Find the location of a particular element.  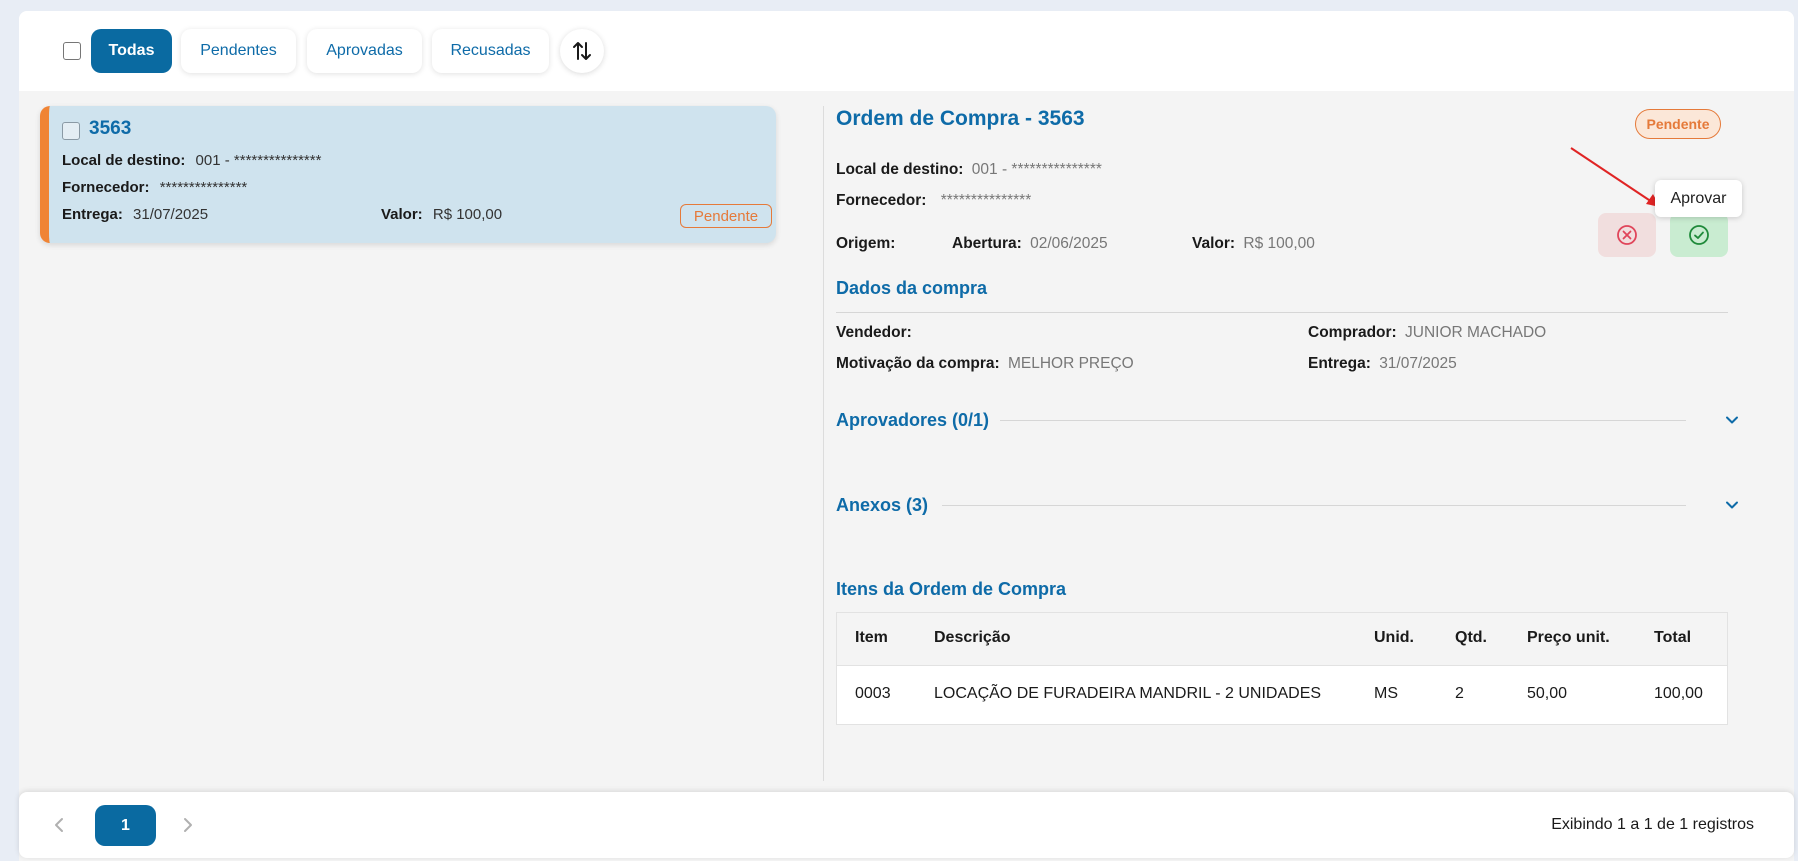

panel-divider is located at coordinates (823, 443).